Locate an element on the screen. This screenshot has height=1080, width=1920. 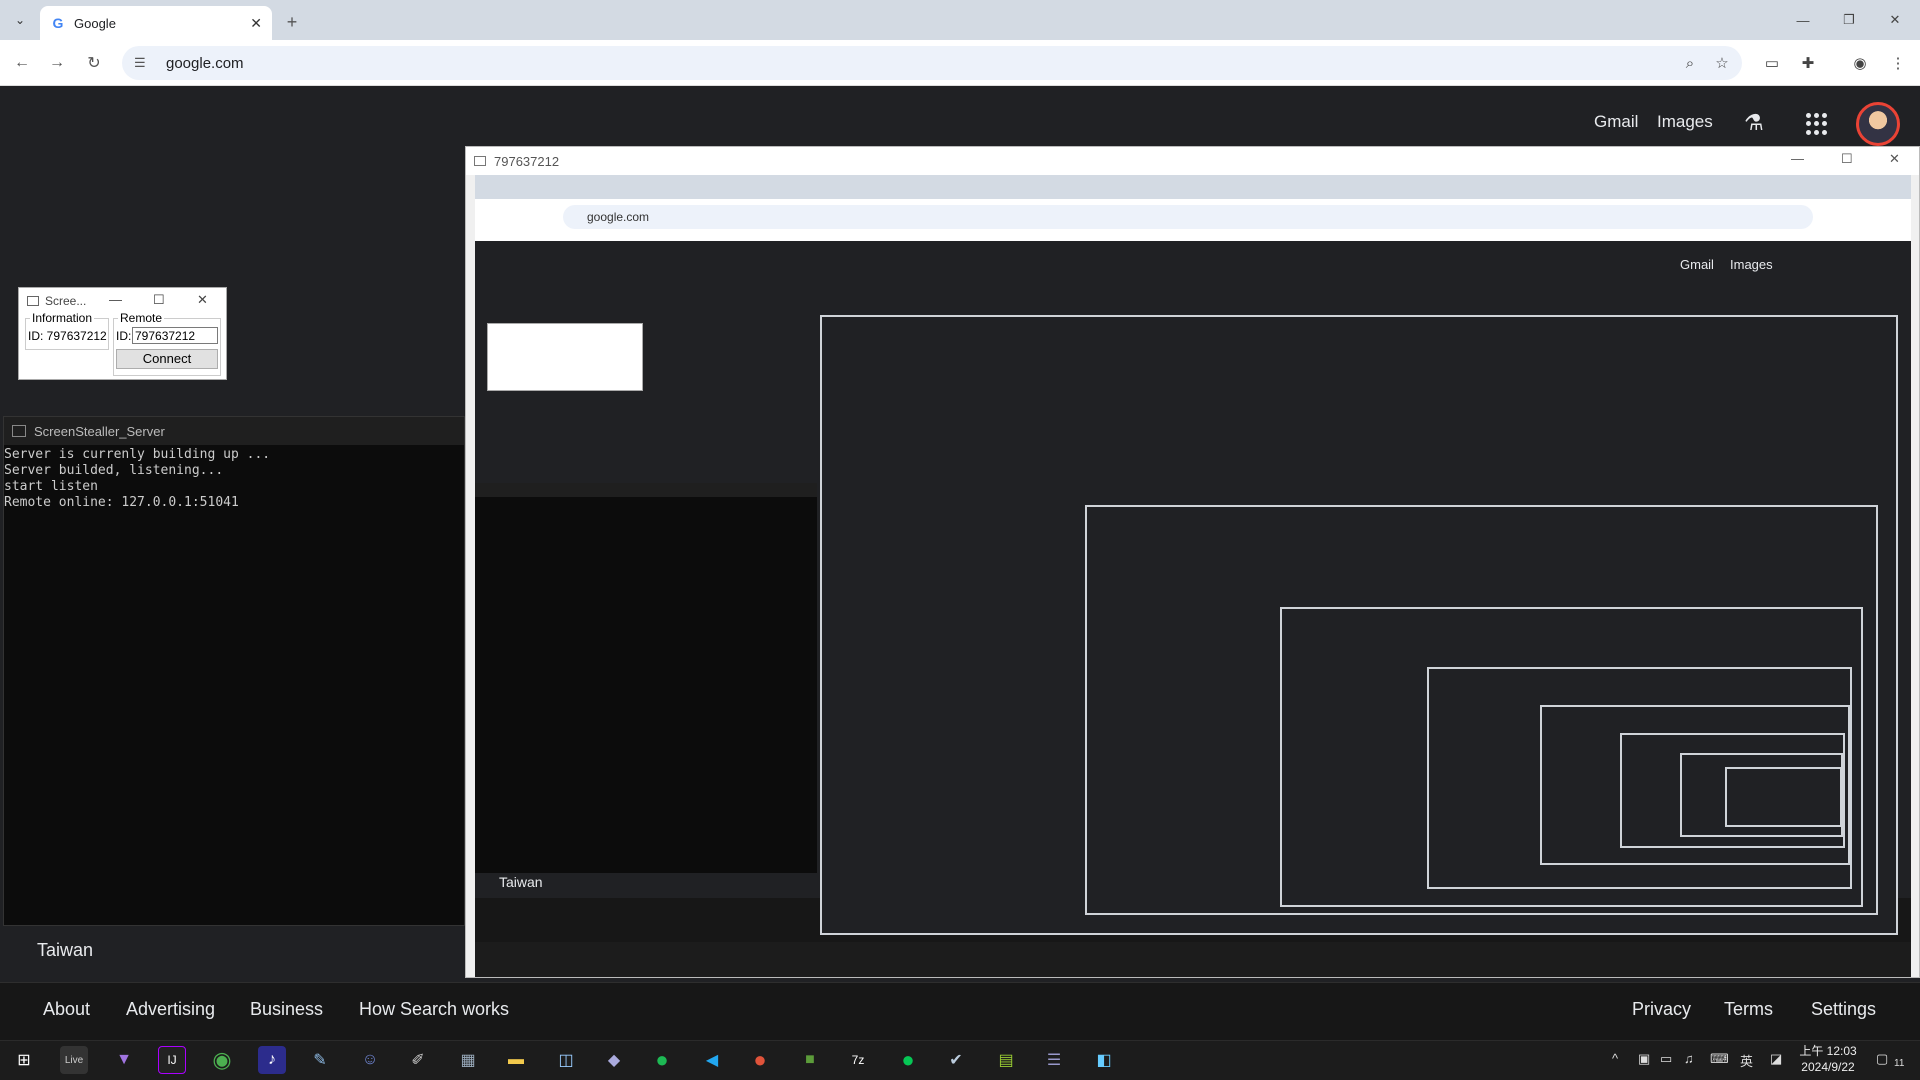
new-tab-button: + is located at coordinates (292, 22).